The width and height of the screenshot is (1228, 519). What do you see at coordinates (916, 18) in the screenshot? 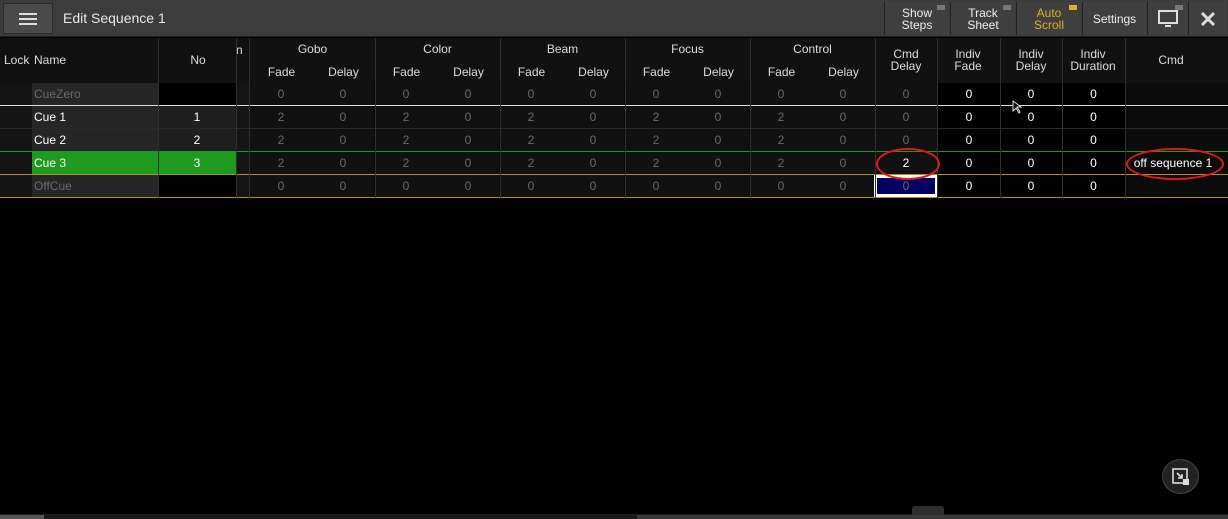
I see `show-steps-button: Show Steps` at bounding box center [916, 18].